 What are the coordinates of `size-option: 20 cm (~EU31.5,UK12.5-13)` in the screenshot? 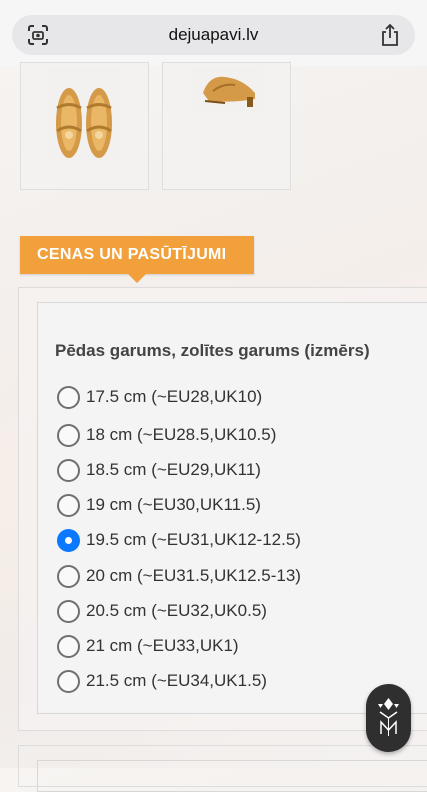 It's located at (179, 576).